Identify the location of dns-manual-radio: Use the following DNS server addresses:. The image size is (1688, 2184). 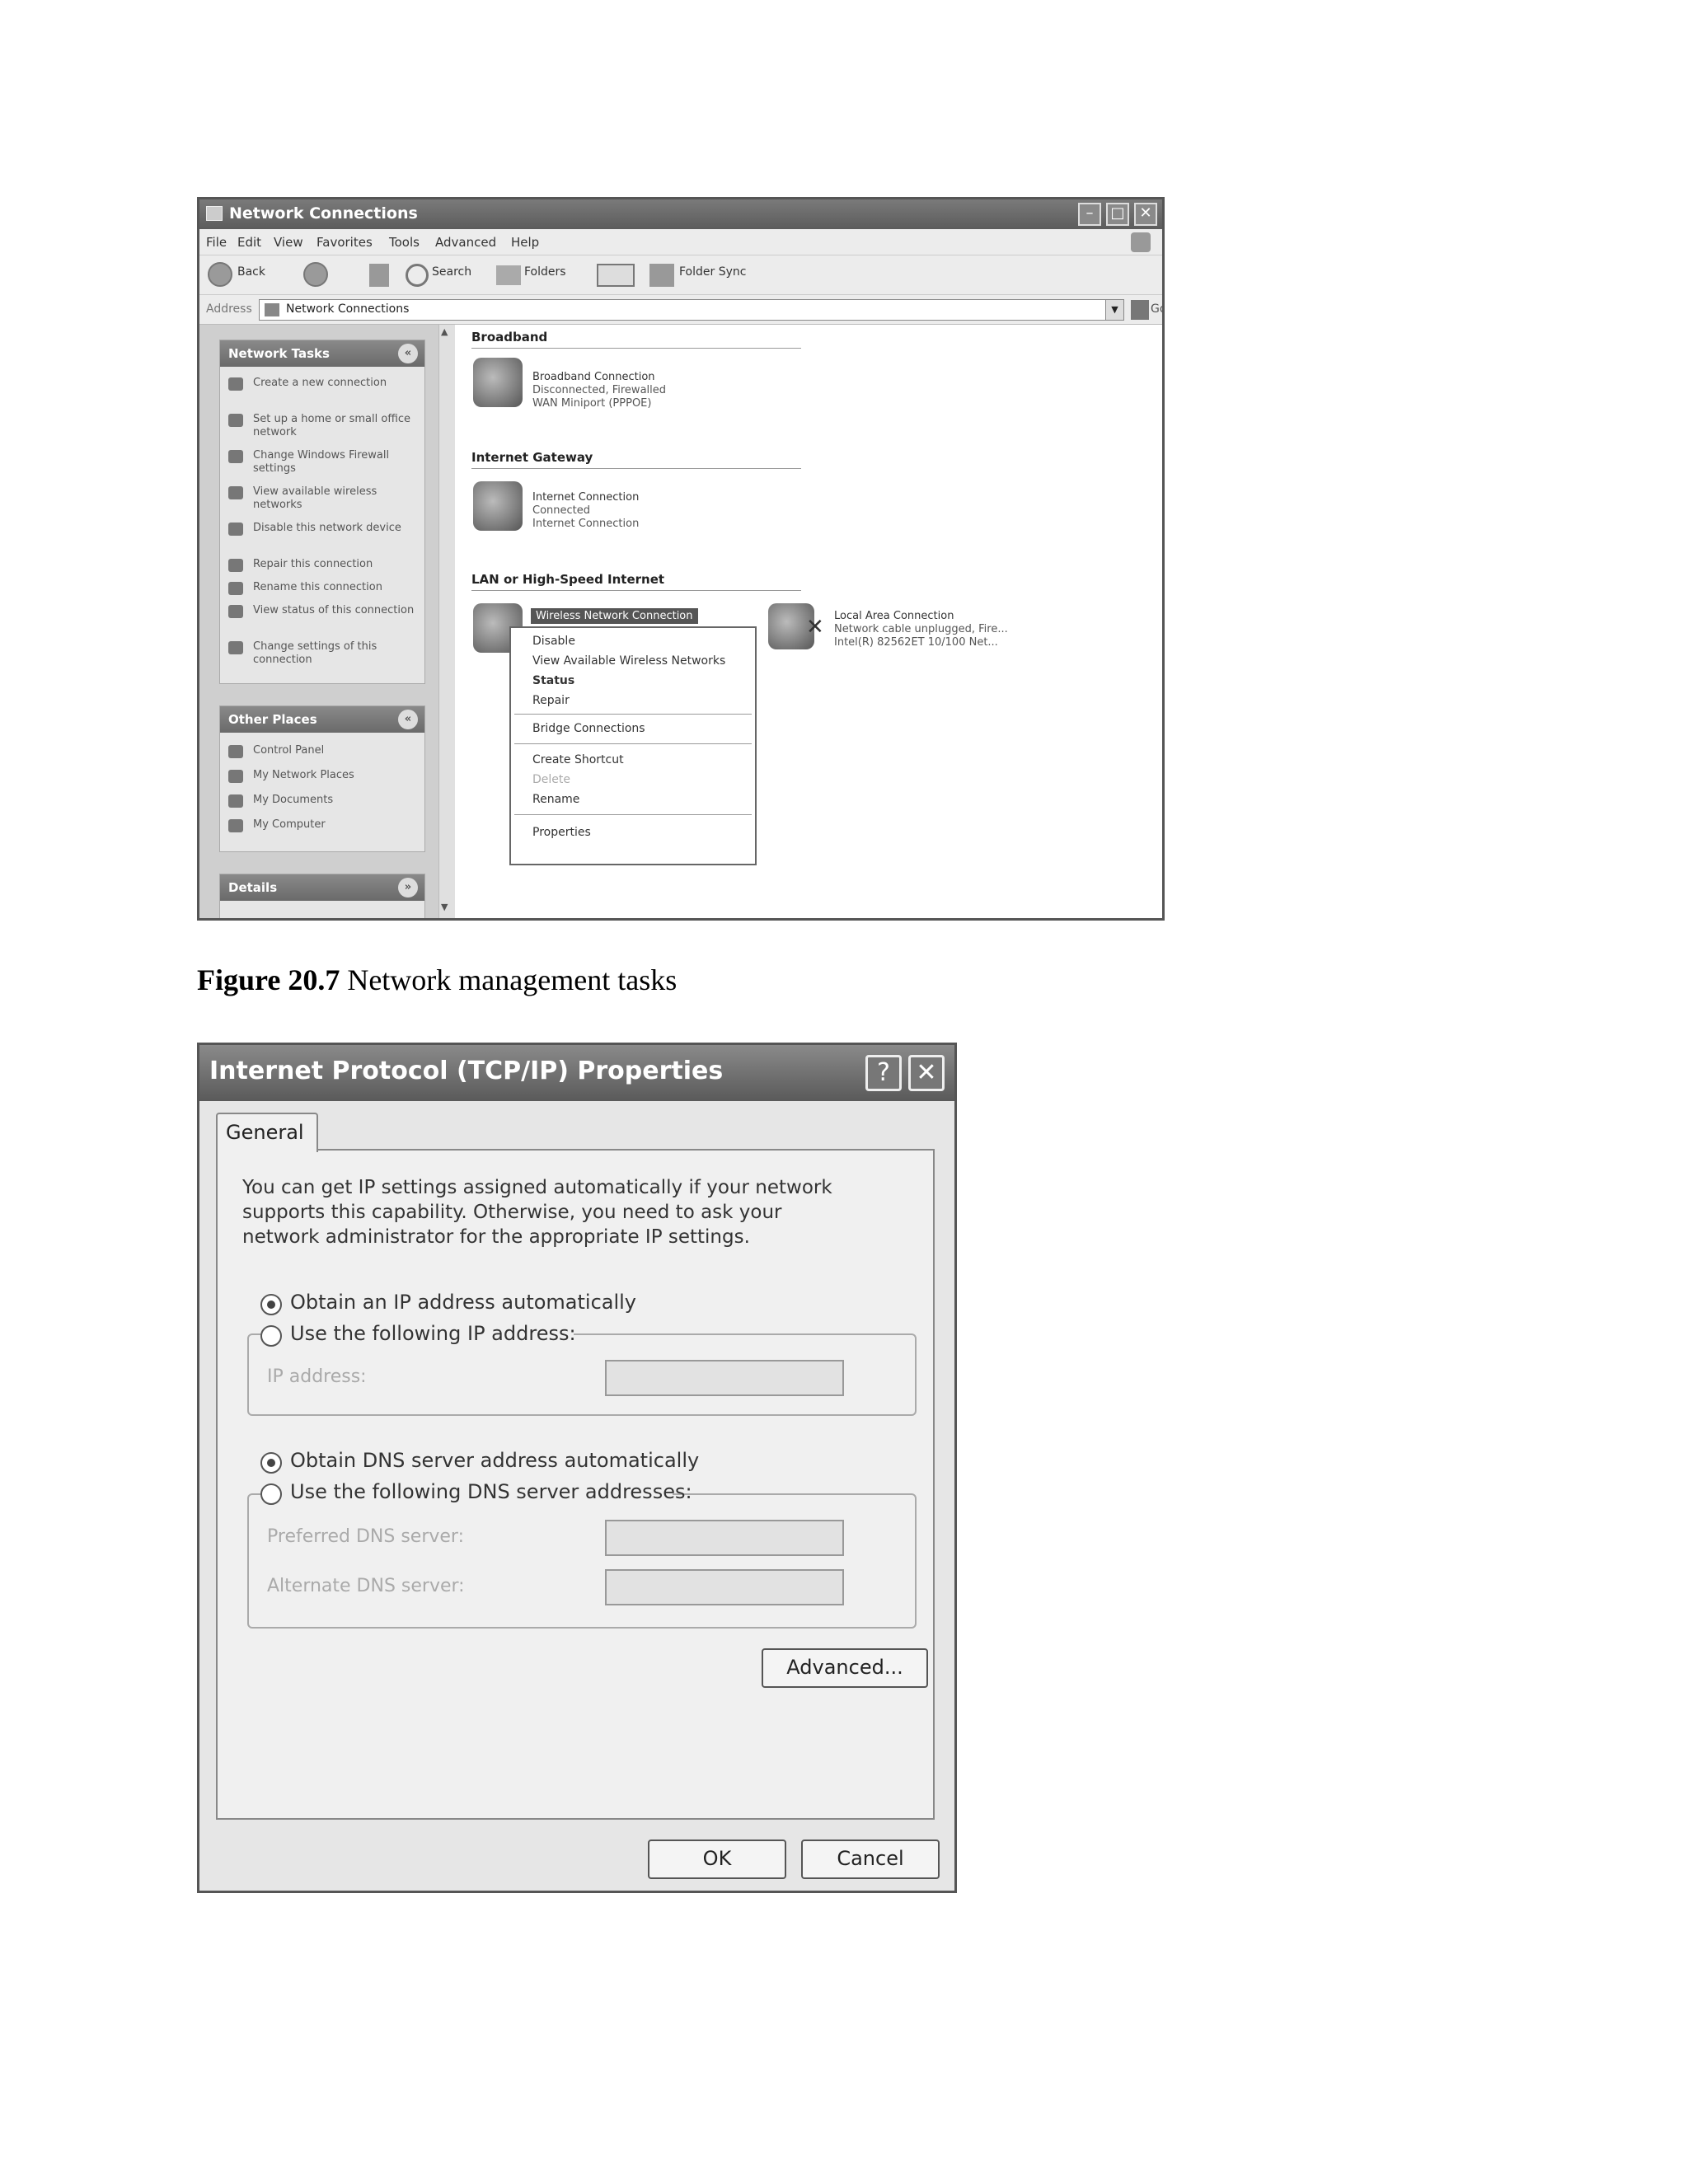
(476, 1494).